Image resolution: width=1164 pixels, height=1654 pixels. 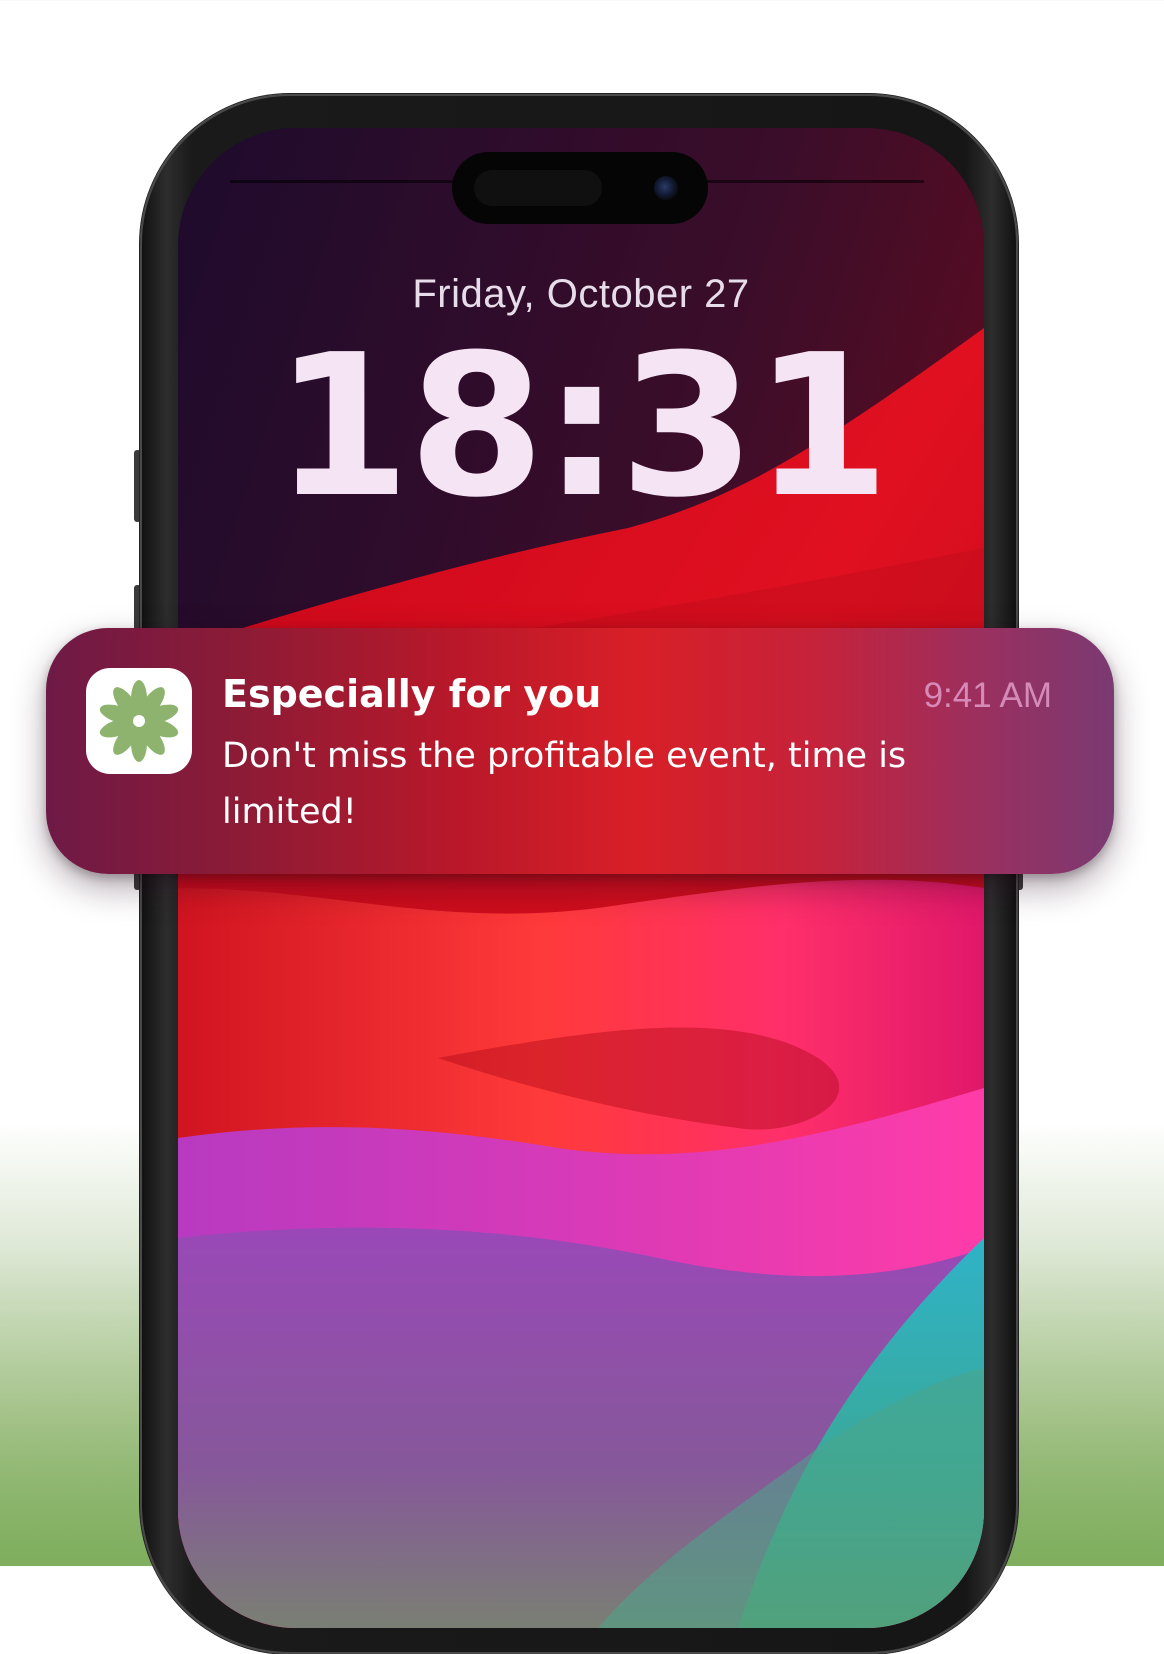 I want to click on notification-title: Especially for you, so click(x=412, y=694).